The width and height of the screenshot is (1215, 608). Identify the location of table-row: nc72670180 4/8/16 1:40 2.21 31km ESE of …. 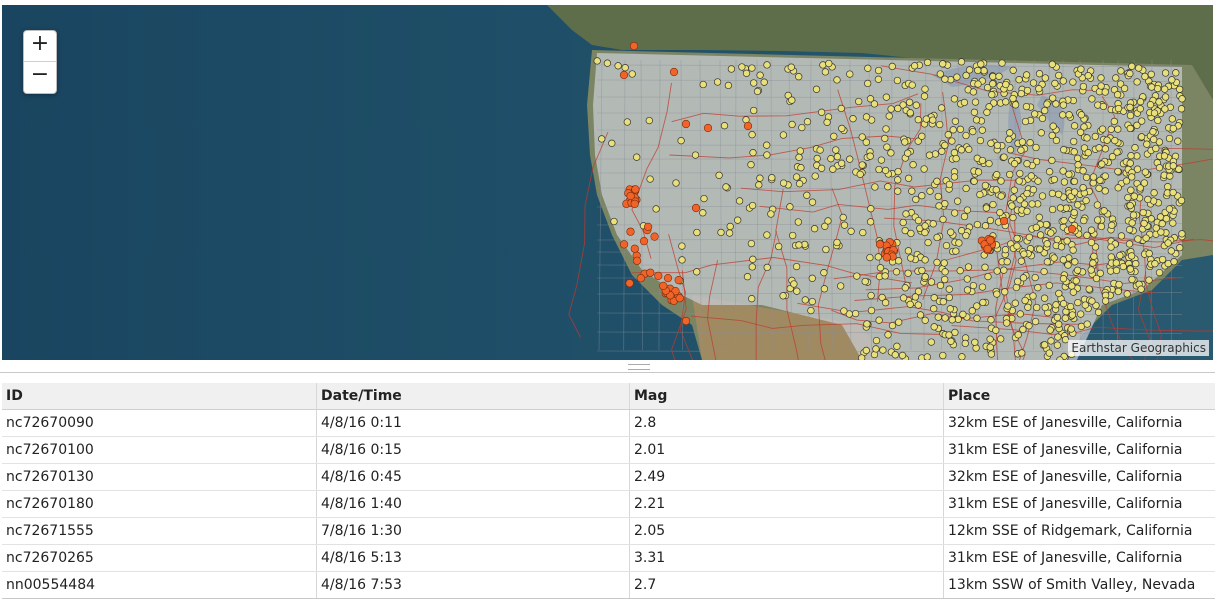
(608, 504).